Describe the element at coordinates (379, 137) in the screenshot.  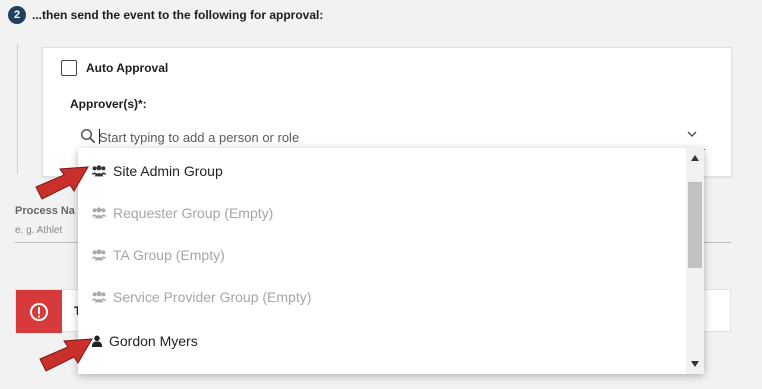
I see `approver-search-input` at that location.